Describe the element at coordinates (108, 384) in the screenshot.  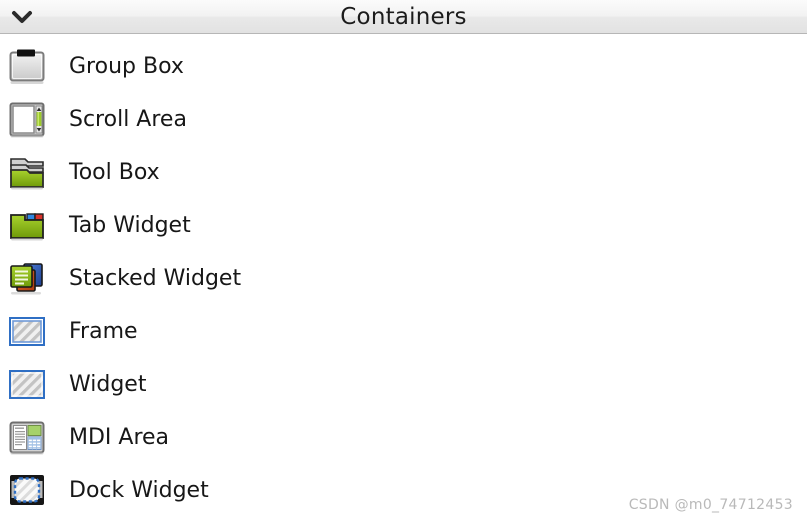
I see `list-item-label: Widget` at that location.